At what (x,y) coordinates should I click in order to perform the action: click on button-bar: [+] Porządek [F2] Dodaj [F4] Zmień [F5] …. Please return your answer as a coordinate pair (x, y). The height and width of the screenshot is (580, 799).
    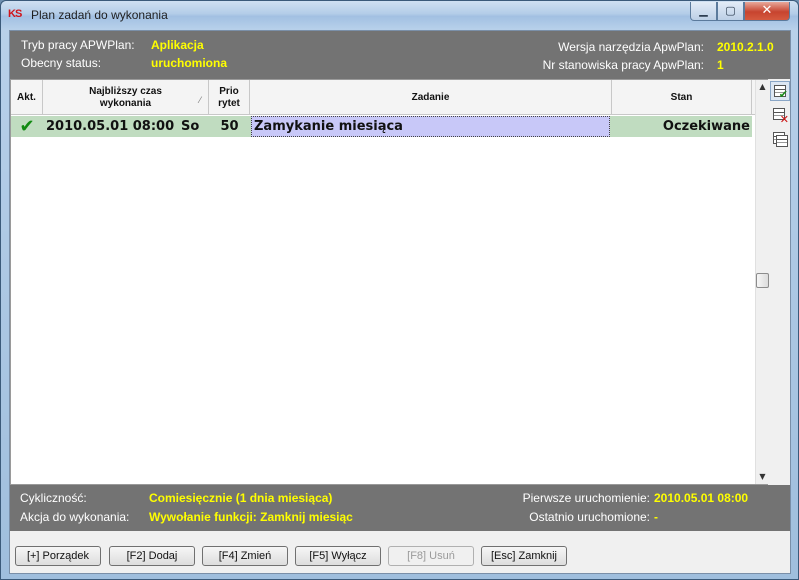
    Looking at the image, I should click on (400, 552).